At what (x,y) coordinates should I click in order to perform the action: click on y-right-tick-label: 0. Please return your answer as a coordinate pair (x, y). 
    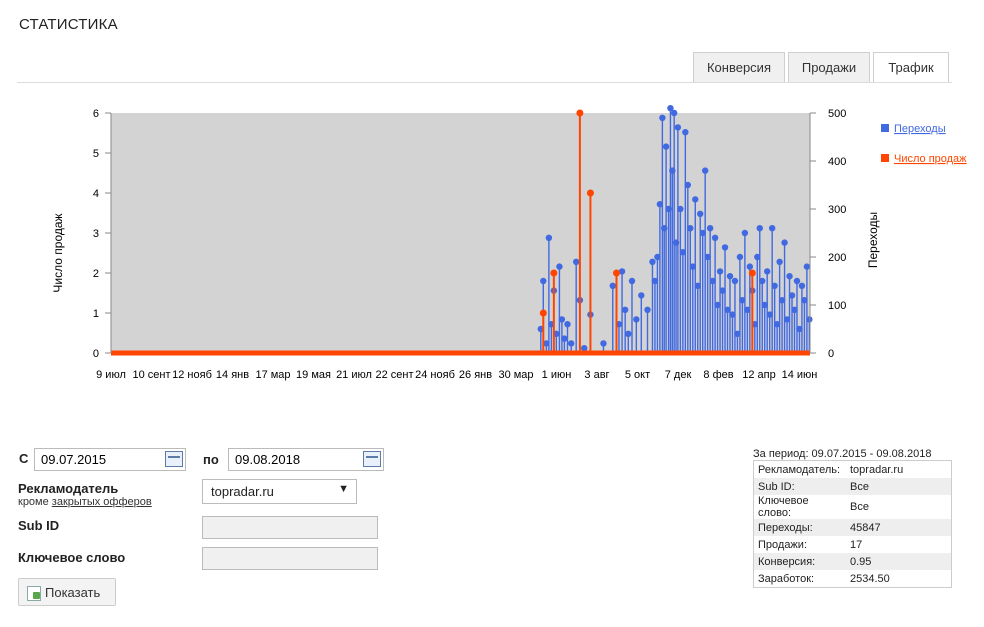
    Looking at the image, I should click on (831, 354).